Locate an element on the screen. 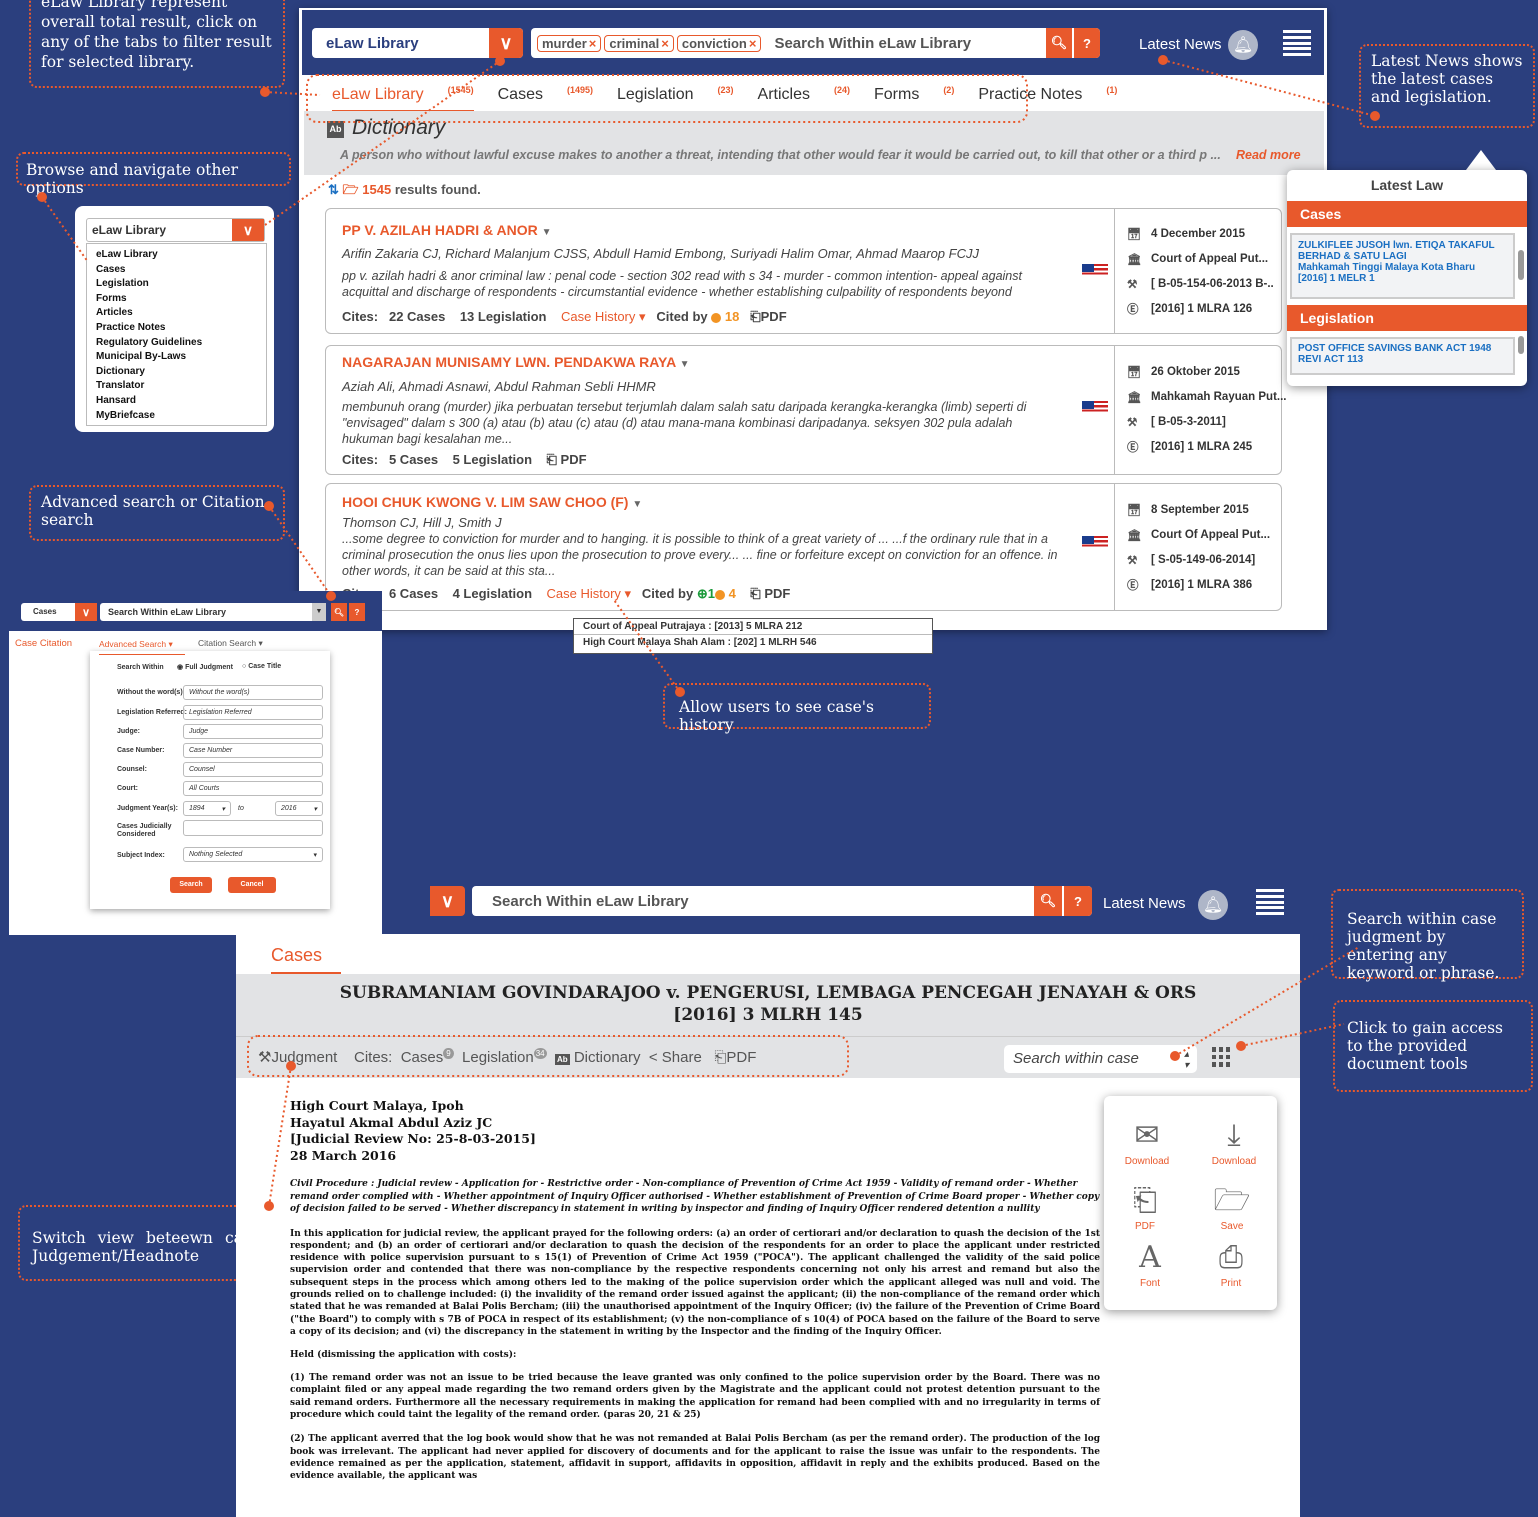 The height and width of the screenshot is (1517, 1538). judge-input: Judge is located at coordinates (253, 731).